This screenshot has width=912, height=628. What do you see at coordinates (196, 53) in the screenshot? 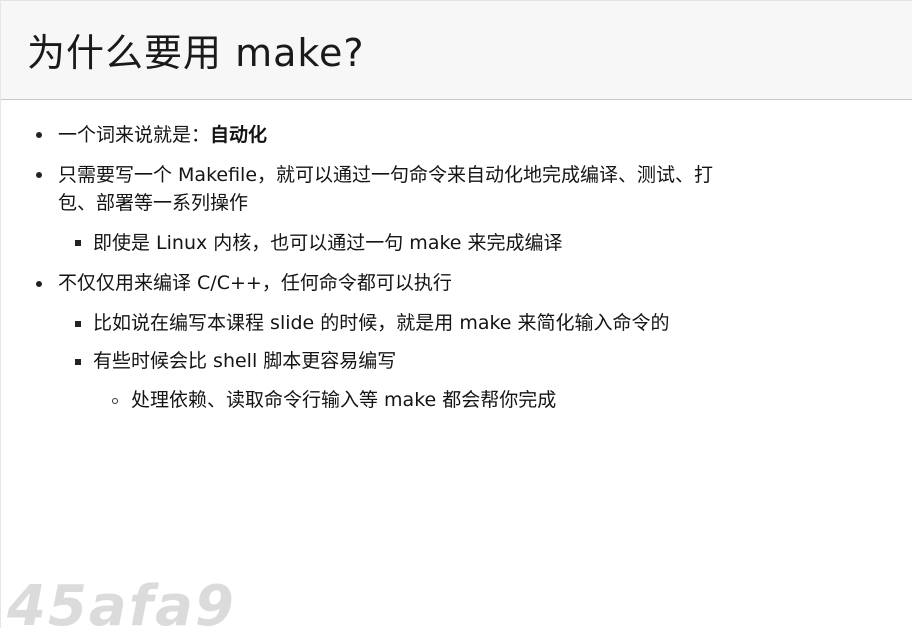
I see `slide-title: 为什么要用 make?` at bounding box center [196, 53].